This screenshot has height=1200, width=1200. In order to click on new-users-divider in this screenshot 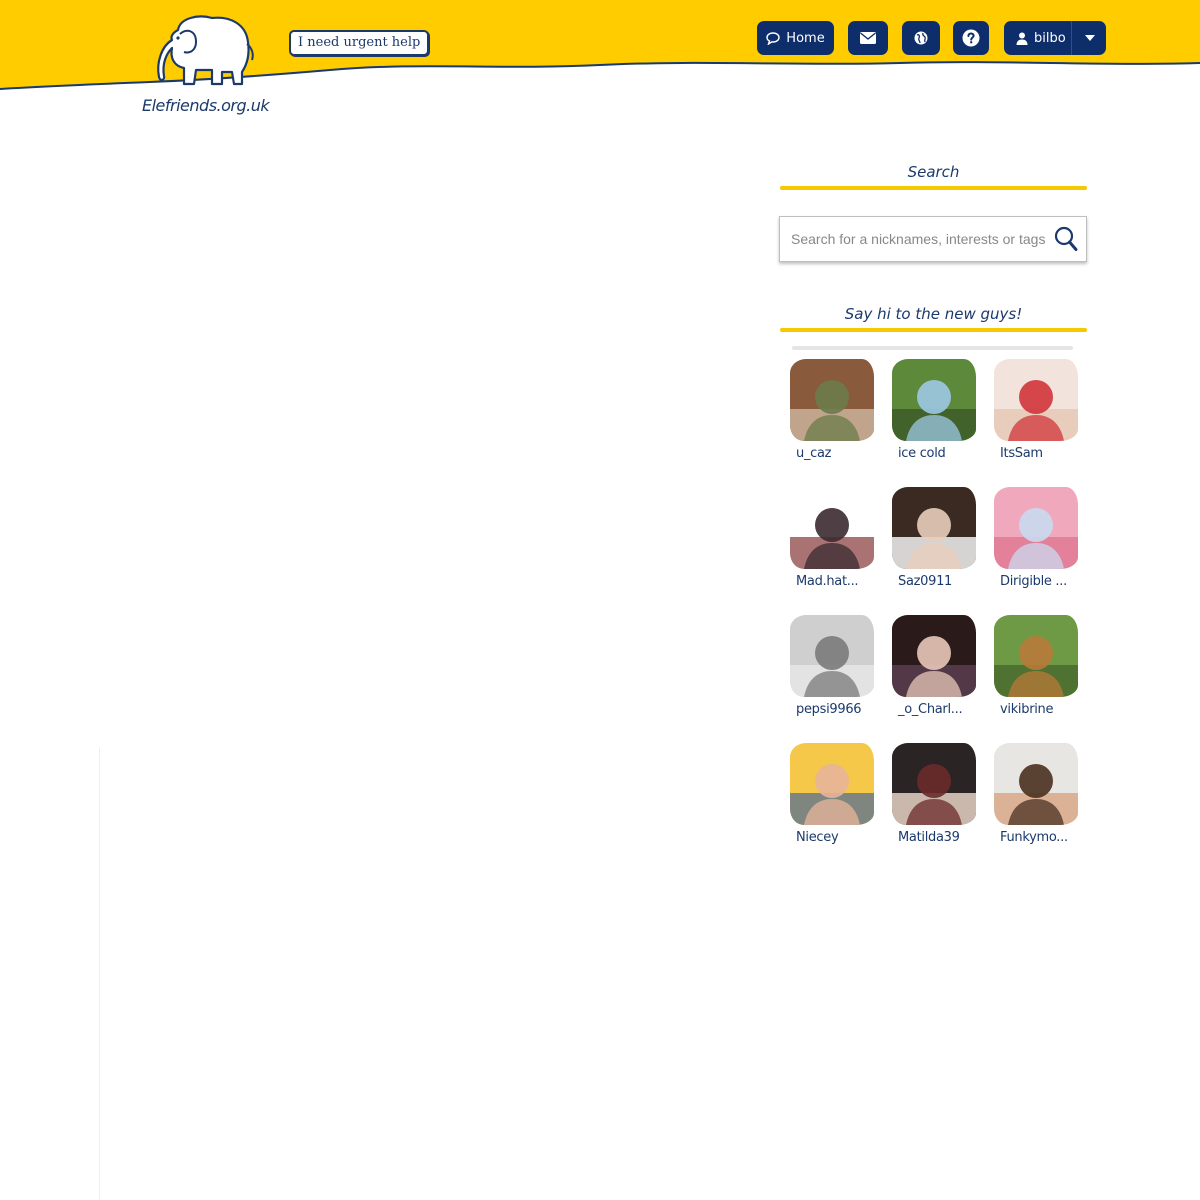, I will do `click(932, 348)`.